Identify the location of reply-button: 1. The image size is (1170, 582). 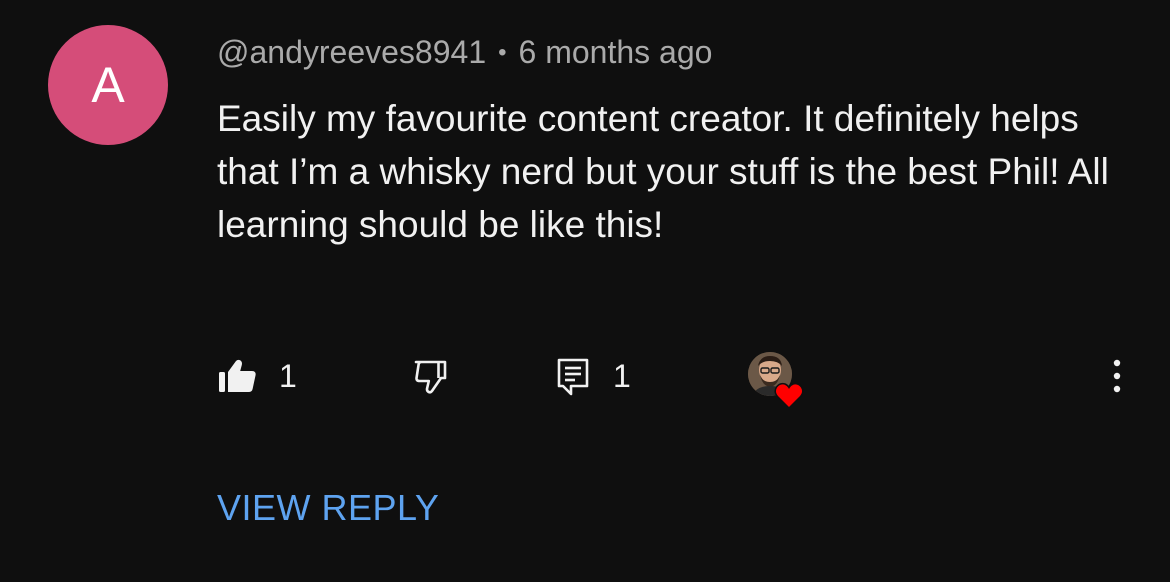
(593, 376).